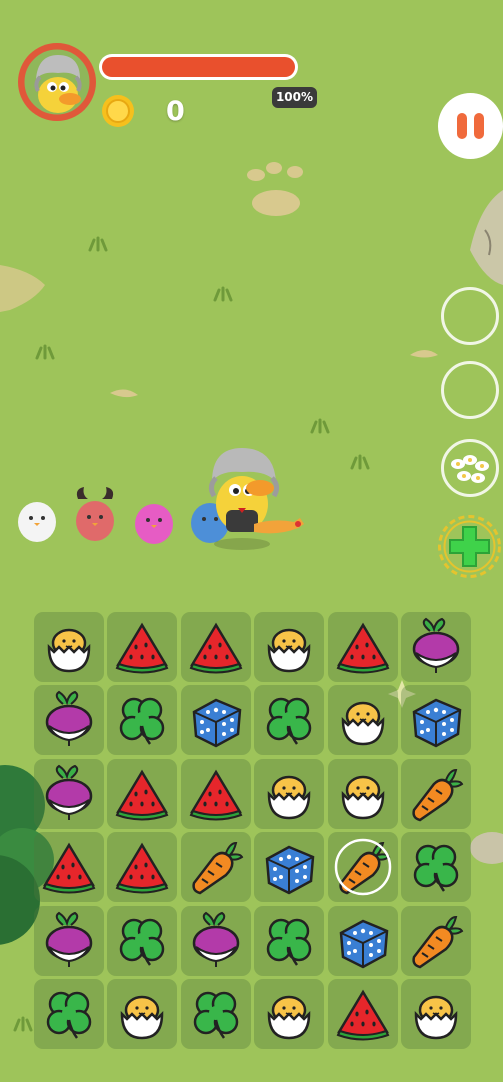 The height and width of the screenshot is (1082, 503). I want to click on duck-hero-character, so click(256, 499).